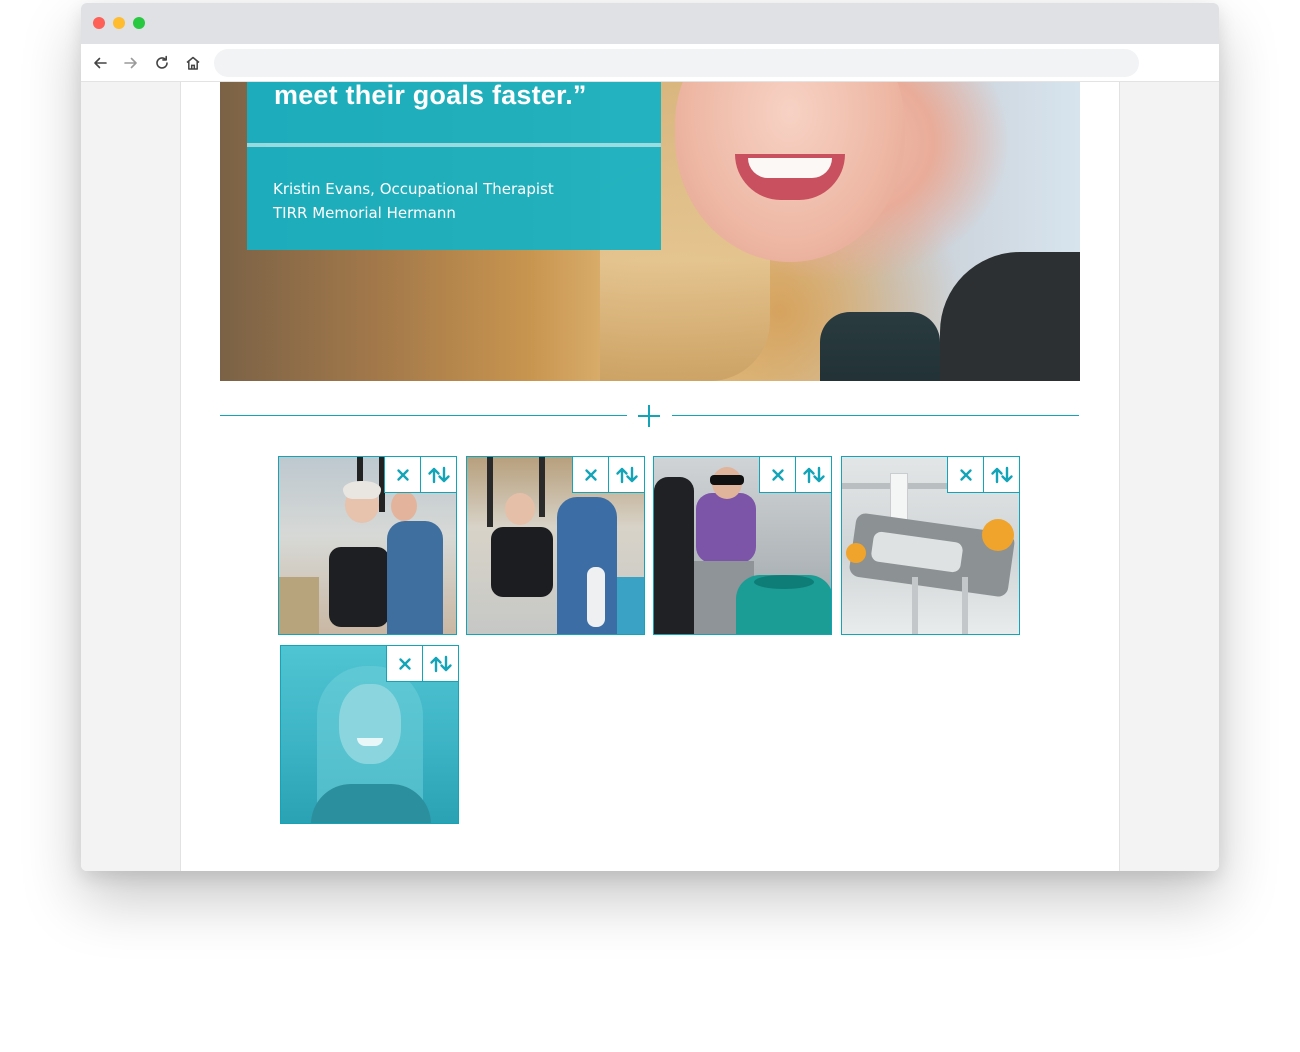 This screenshot has height=1052, width=1300. I want to click on attribution-organization: TIRR Memorial Hermann, so click(364, 213).